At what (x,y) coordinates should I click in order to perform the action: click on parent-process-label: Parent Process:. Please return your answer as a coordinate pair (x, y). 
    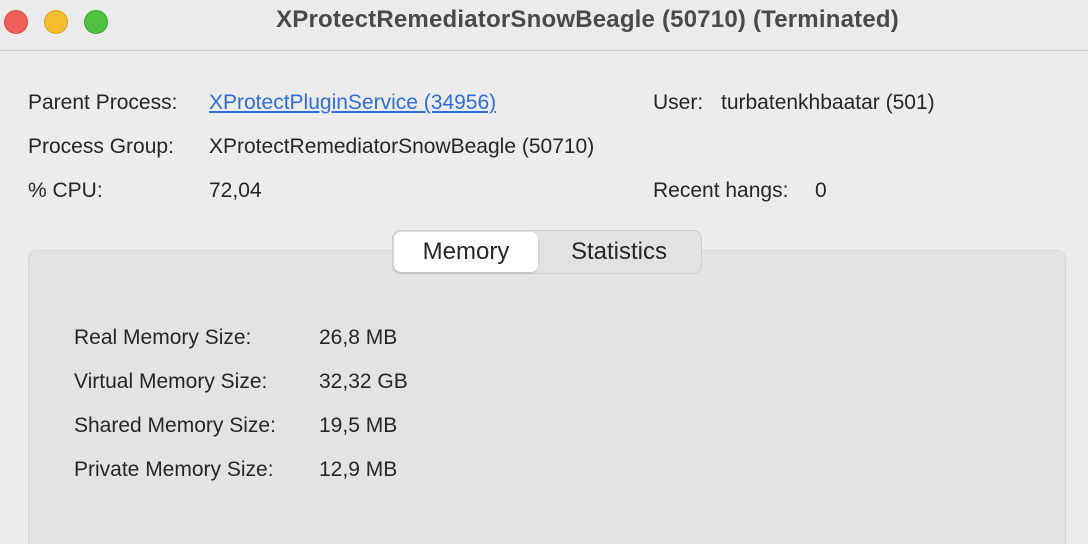
    Looking at the image, I should click on (103, 102).